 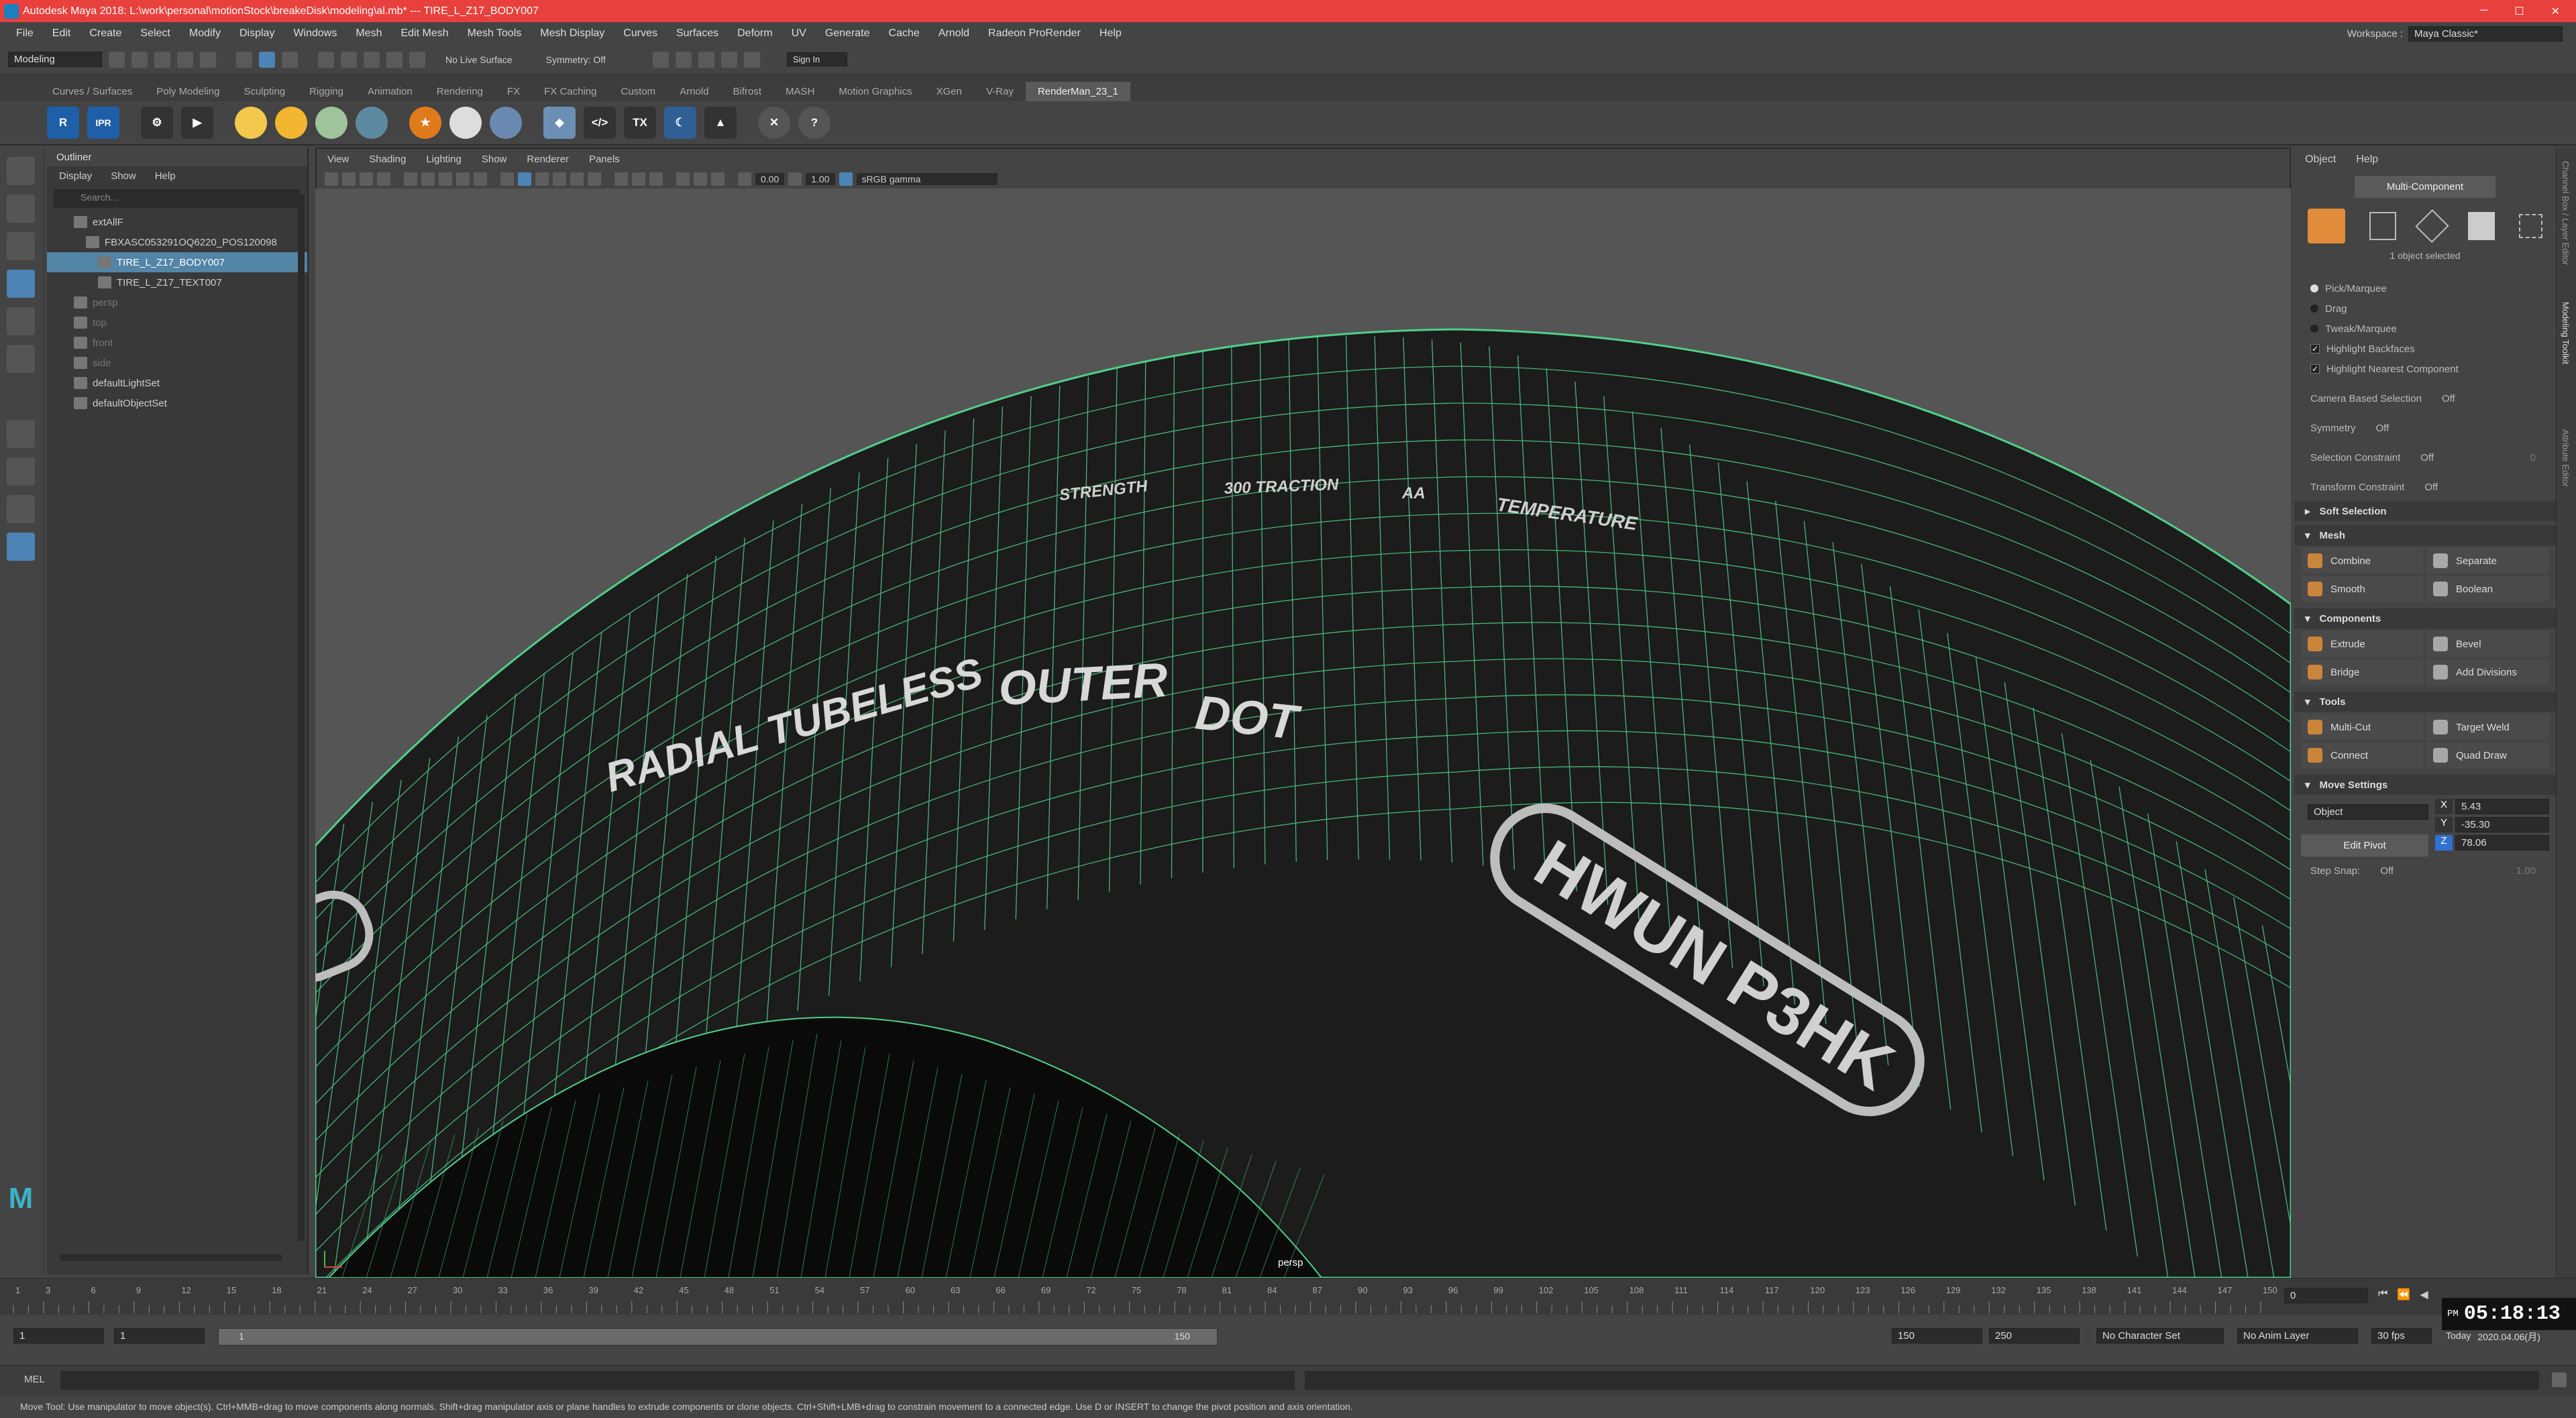 I want to click on menu-arnold: Arnold, so click(x=954, y=34).